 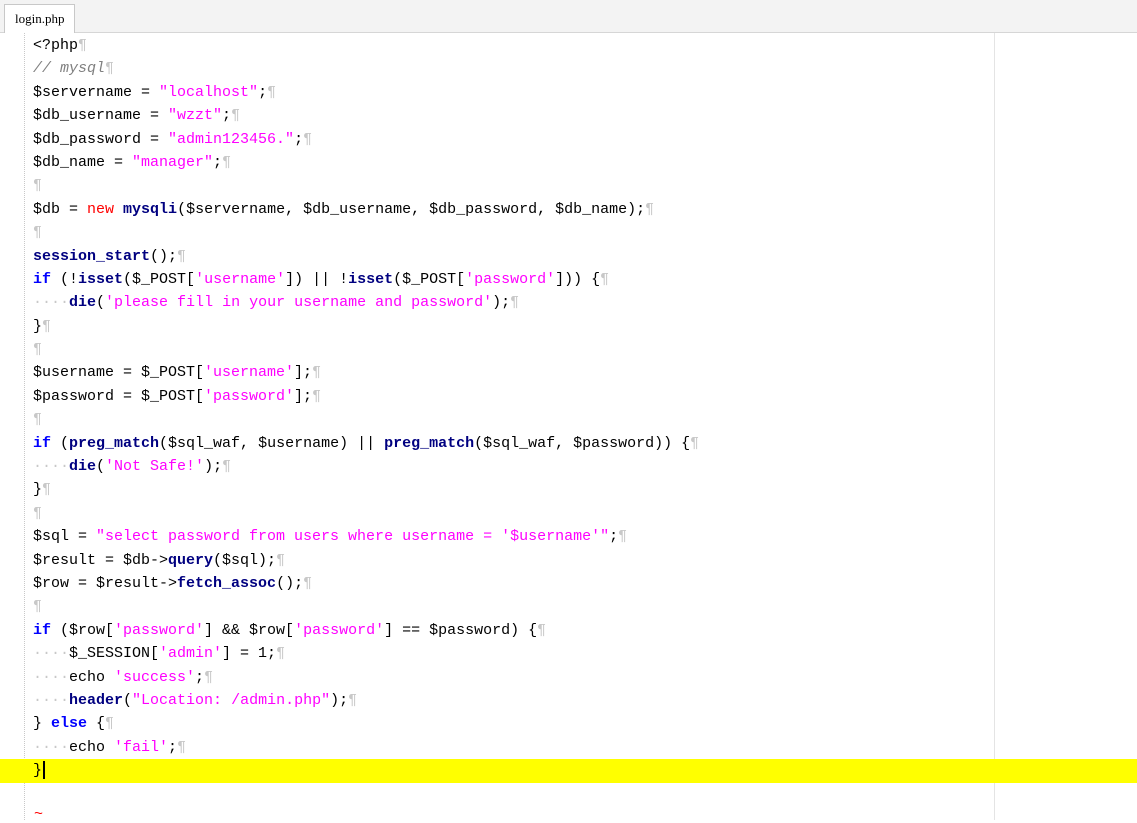 What do you see at coordinates (568, 68) in the screenshot?
I see `code-line: // mysql¶` at bounding box center [568, 68].